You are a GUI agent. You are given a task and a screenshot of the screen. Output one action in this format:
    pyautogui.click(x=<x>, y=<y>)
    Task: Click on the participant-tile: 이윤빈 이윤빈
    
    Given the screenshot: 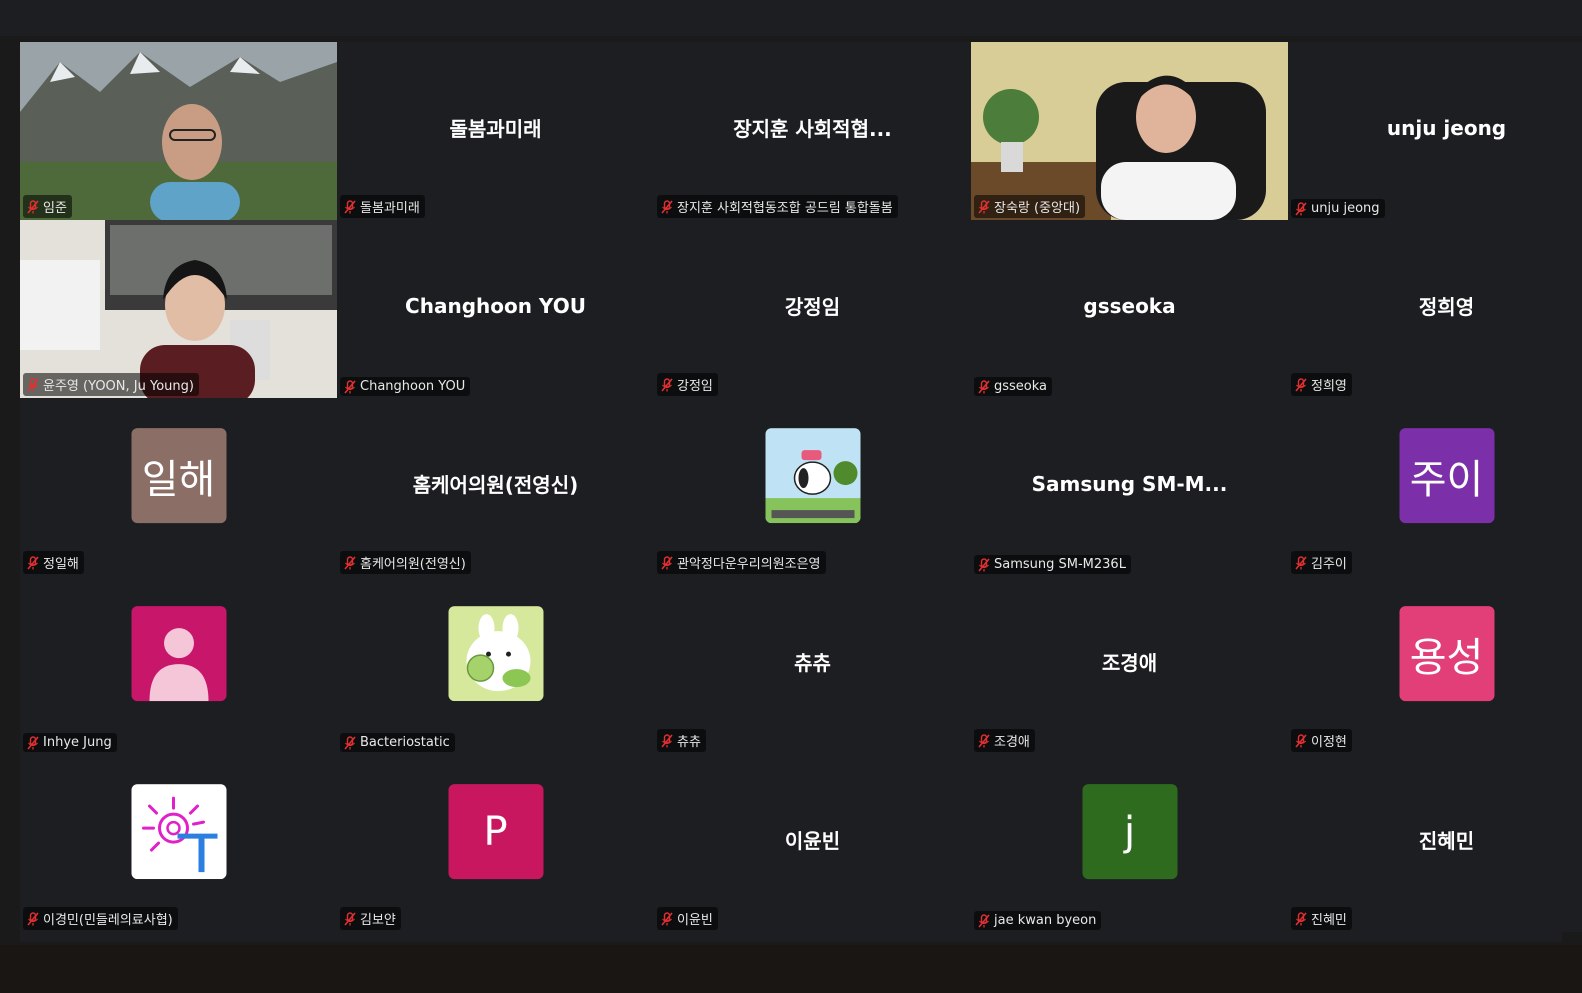 What is the action you would take?
    pyautogui.click(x=812, y=843)
    